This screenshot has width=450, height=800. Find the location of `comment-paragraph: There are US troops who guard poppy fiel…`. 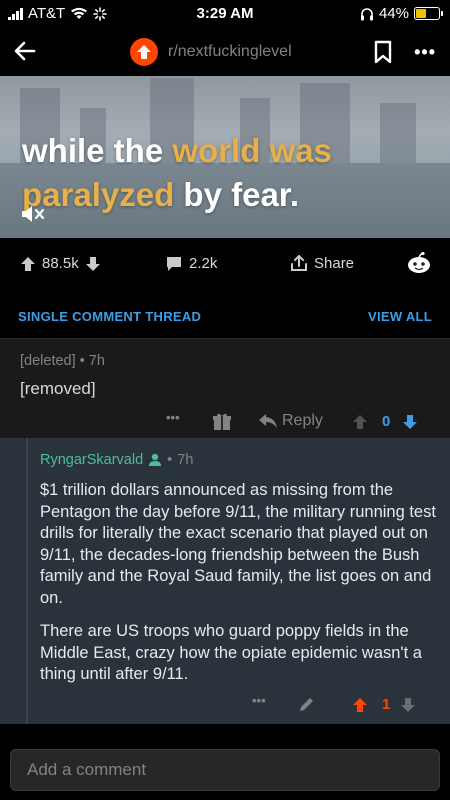

comment-paragraph: There are US troops who guard poppy fiel… is located at coordinates (231, 652).